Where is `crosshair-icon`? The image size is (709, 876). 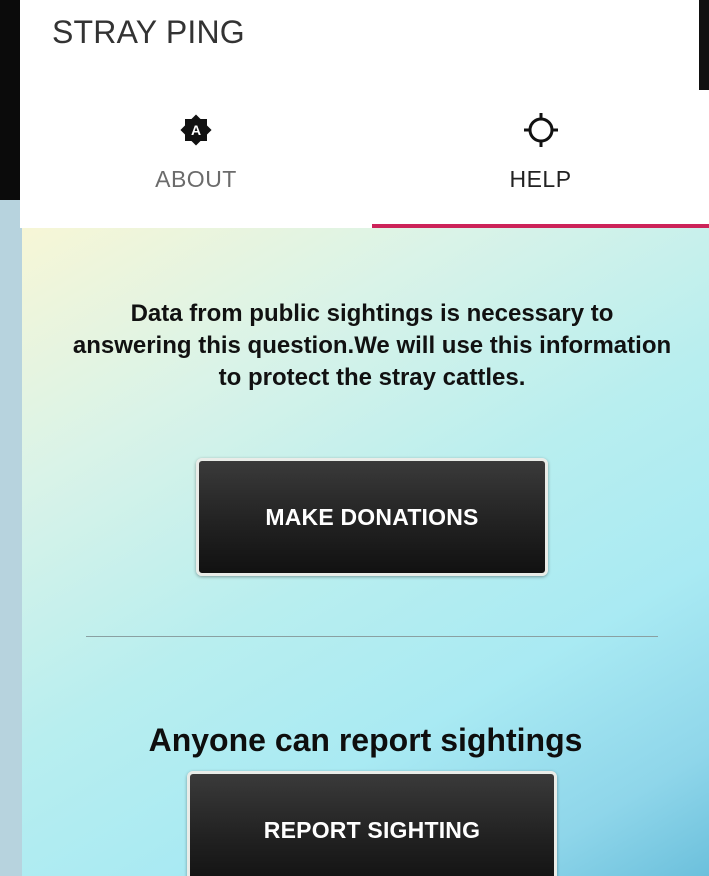
crosshair-icon is located at coordinates (541, 130).